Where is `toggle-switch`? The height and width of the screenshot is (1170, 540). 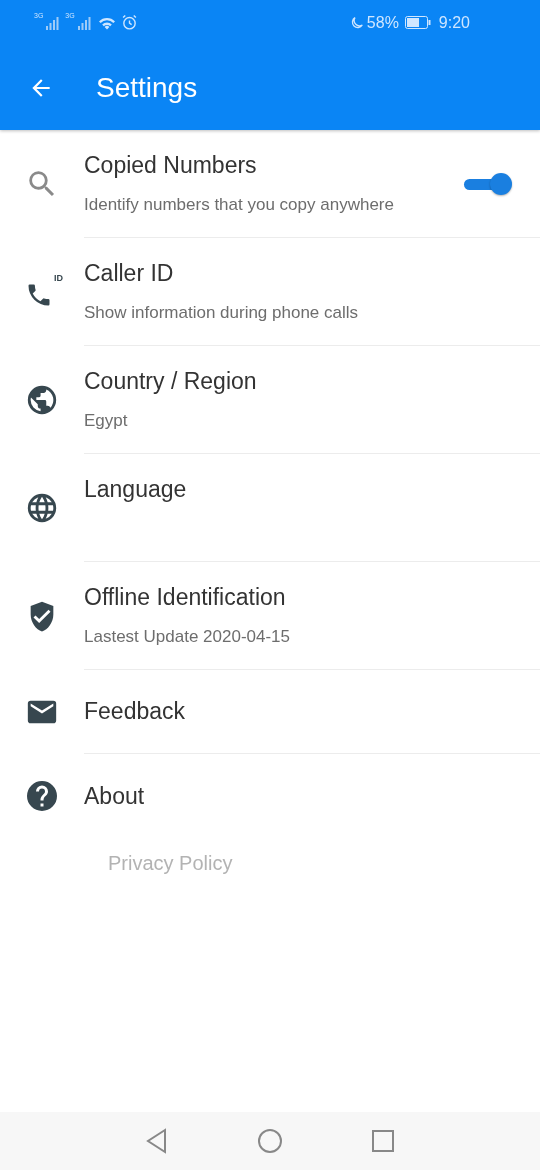 toggle-switch is located at coordinates (488, 183).